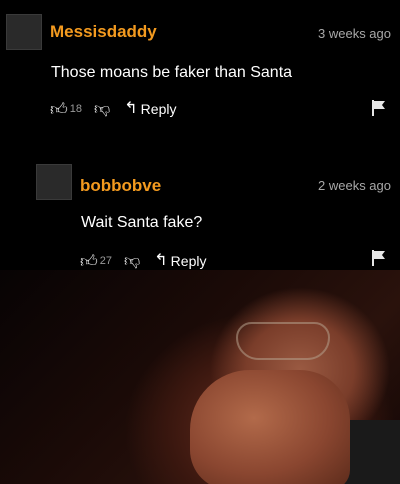  Describe the element at coordinates (142, 222) in the screenshot. I see `comment-text: Wait Santa fake?` at that location.